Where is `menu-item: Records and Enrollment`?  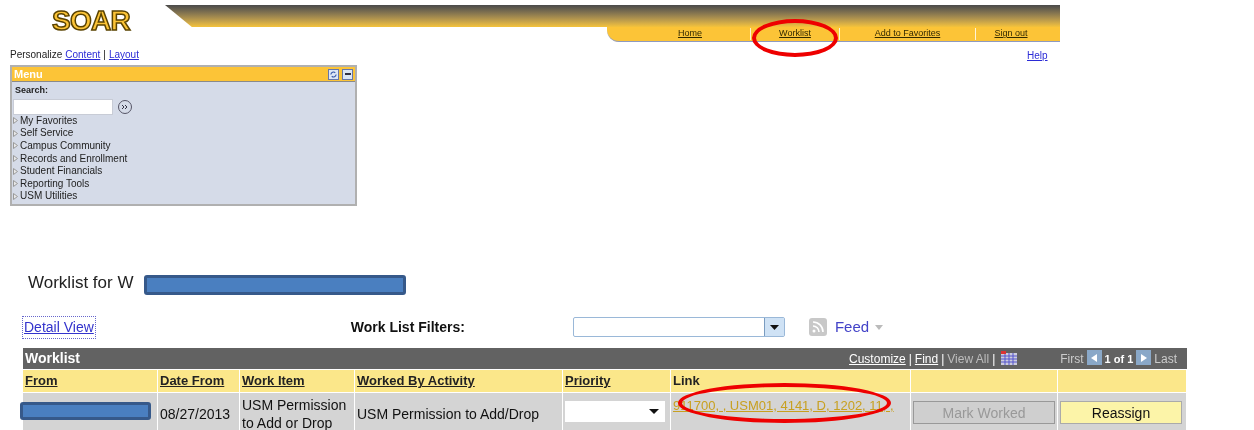 menu-item: Records and Enrollment is located at coordinates (74, 158).